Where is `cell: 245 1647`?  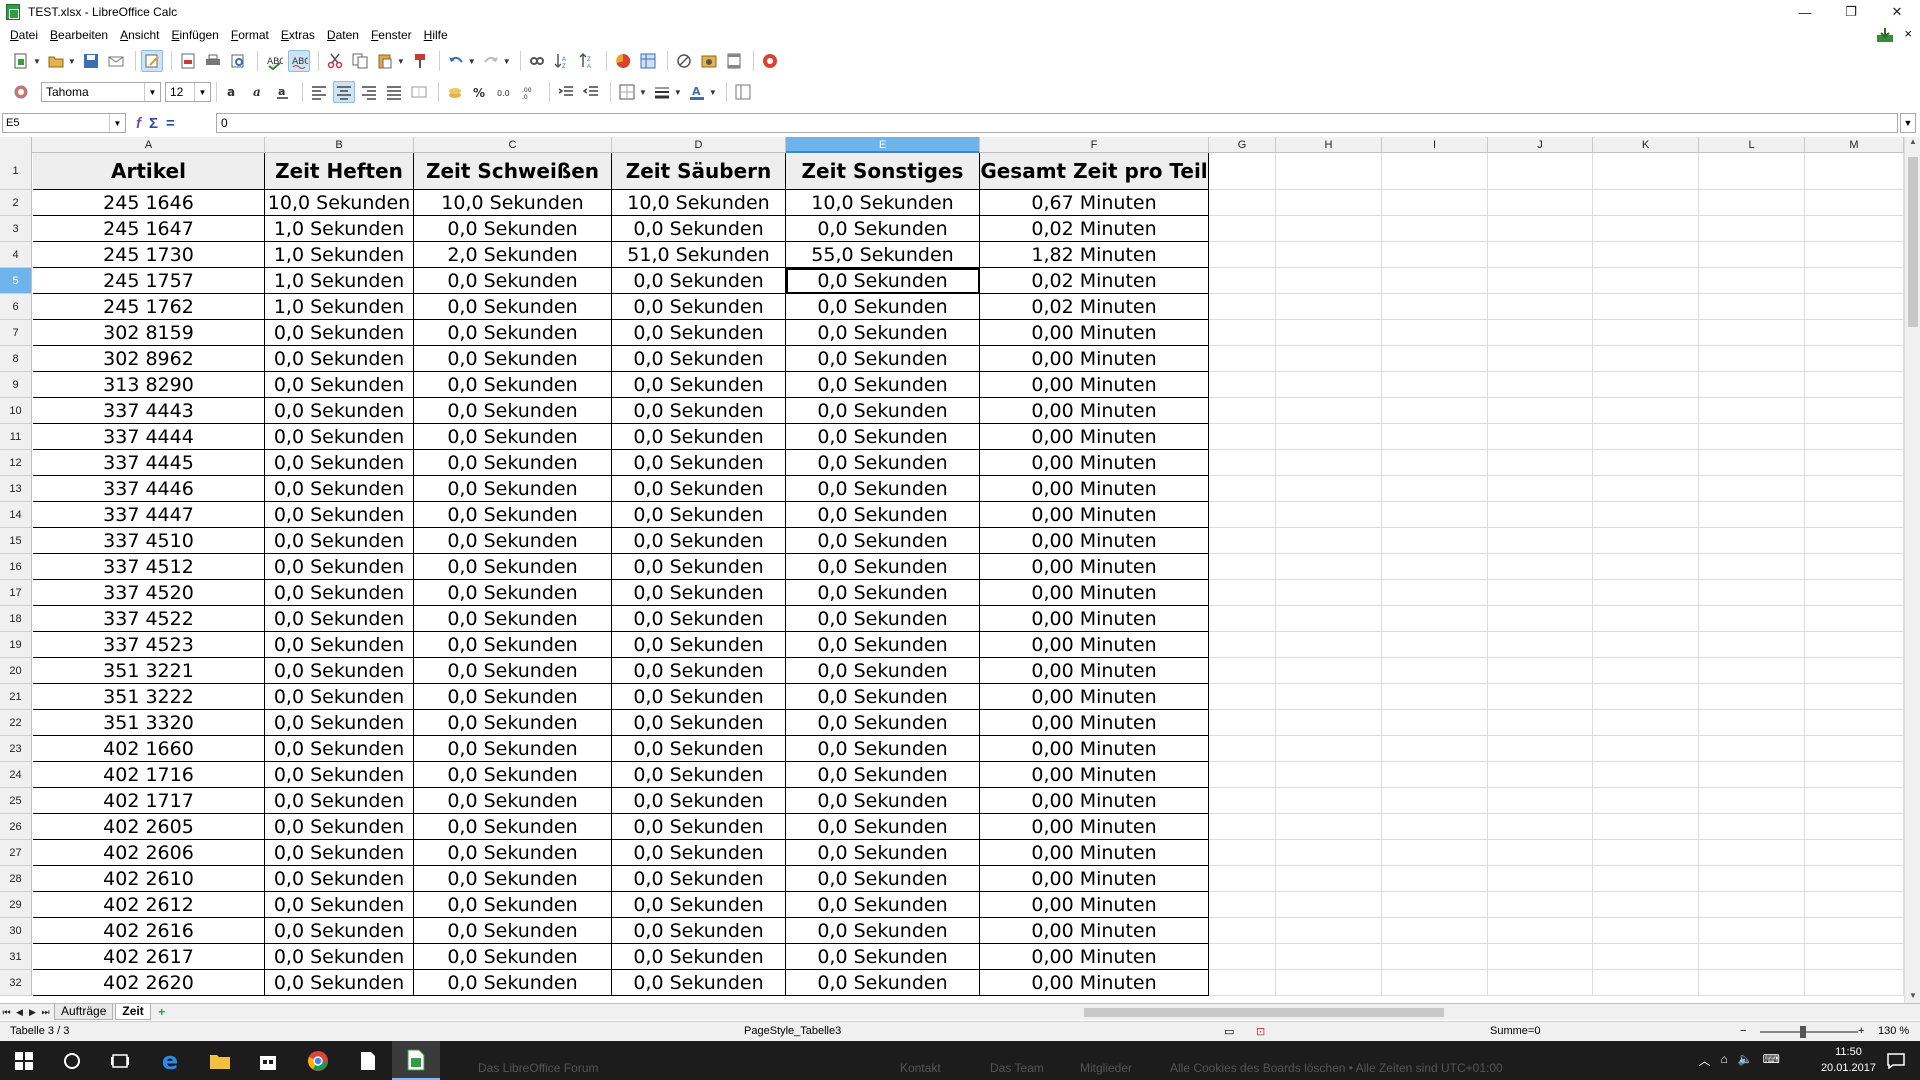
cell: 245 1647 is located at coordinates (149, 229).